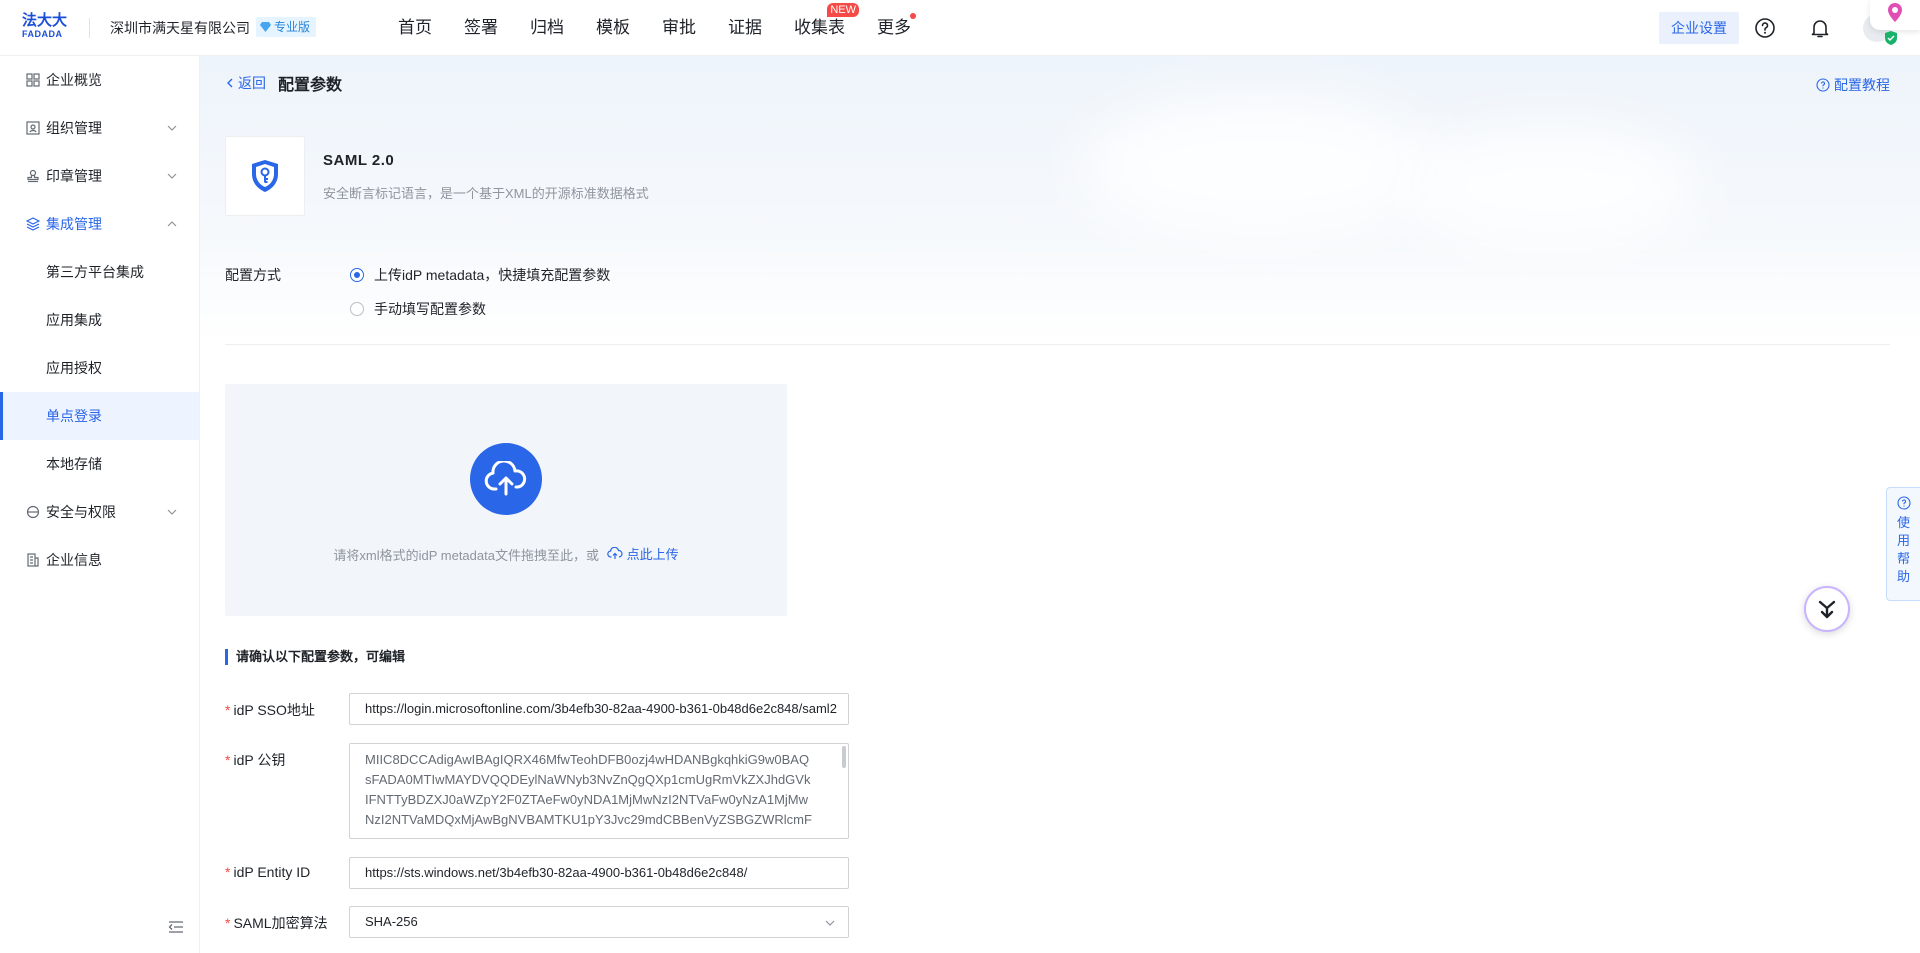 The height and width of the screenshot is (953, 1920). I want to click on algorithm-label: * SAML加密算法, so click(276, 923).